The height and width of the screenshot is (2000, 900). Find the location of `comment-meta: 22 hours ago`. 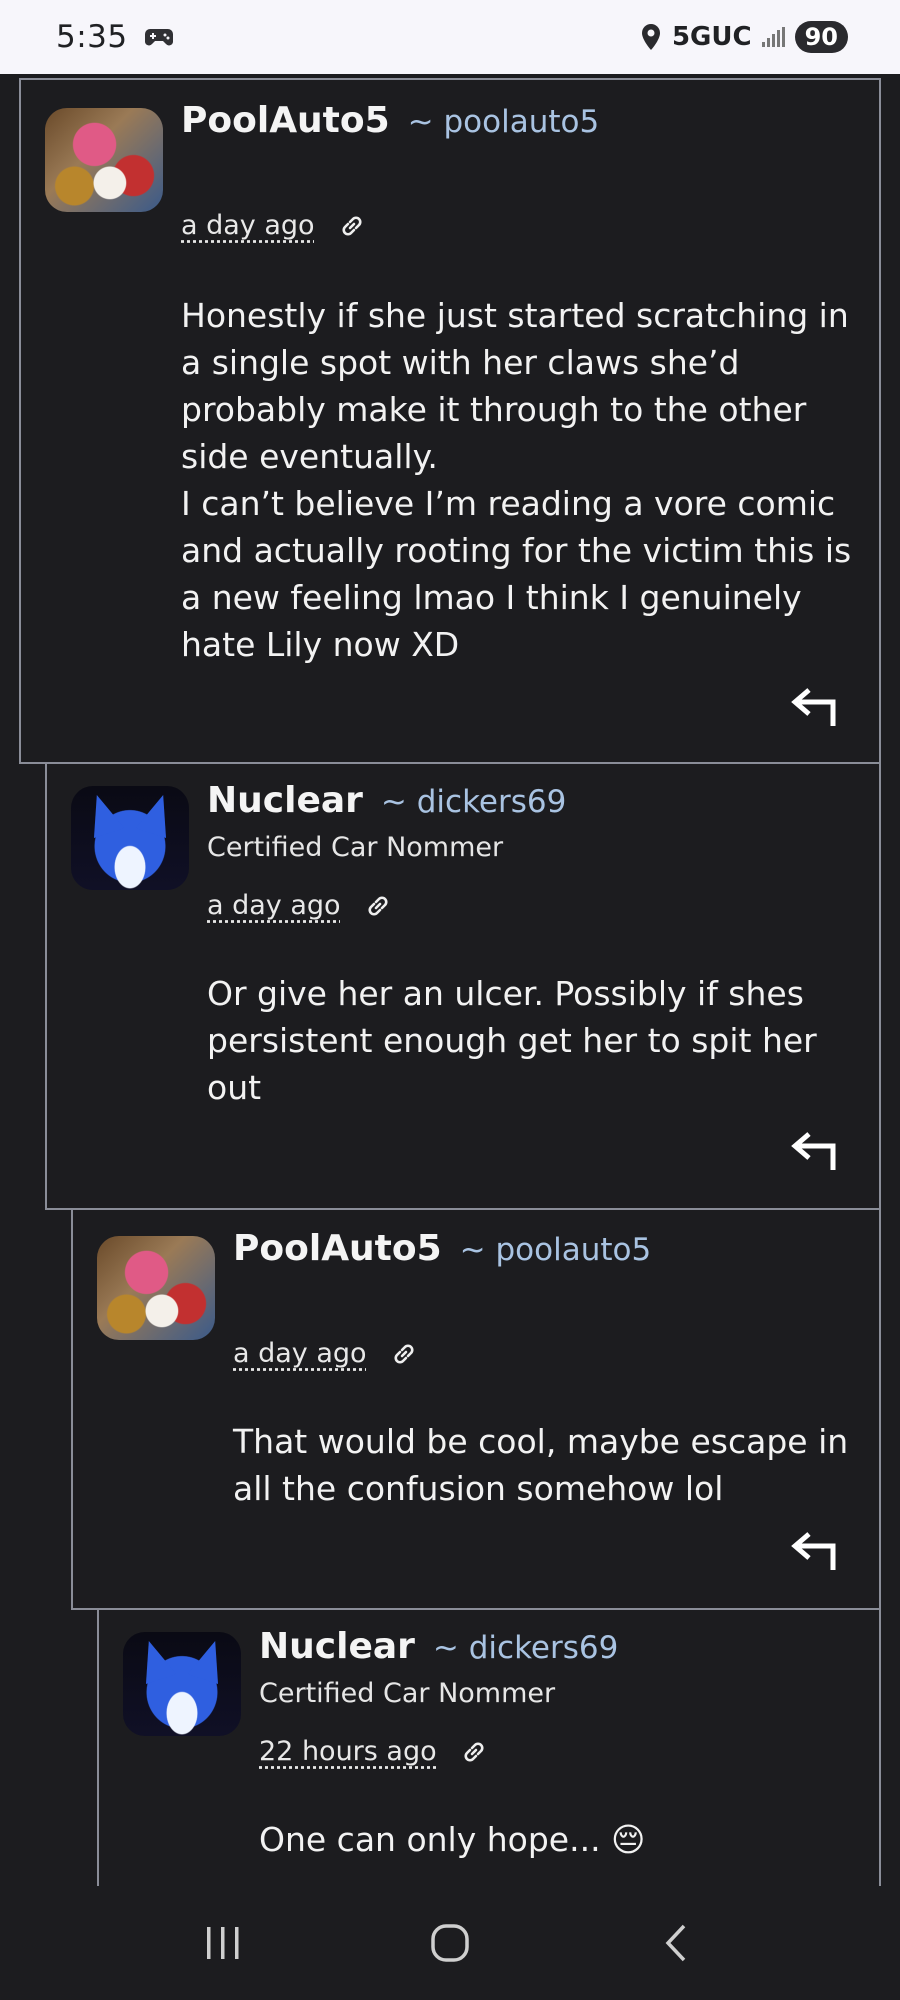

comment-meta: 22 hours ago is located at coordinates (374, 1751).